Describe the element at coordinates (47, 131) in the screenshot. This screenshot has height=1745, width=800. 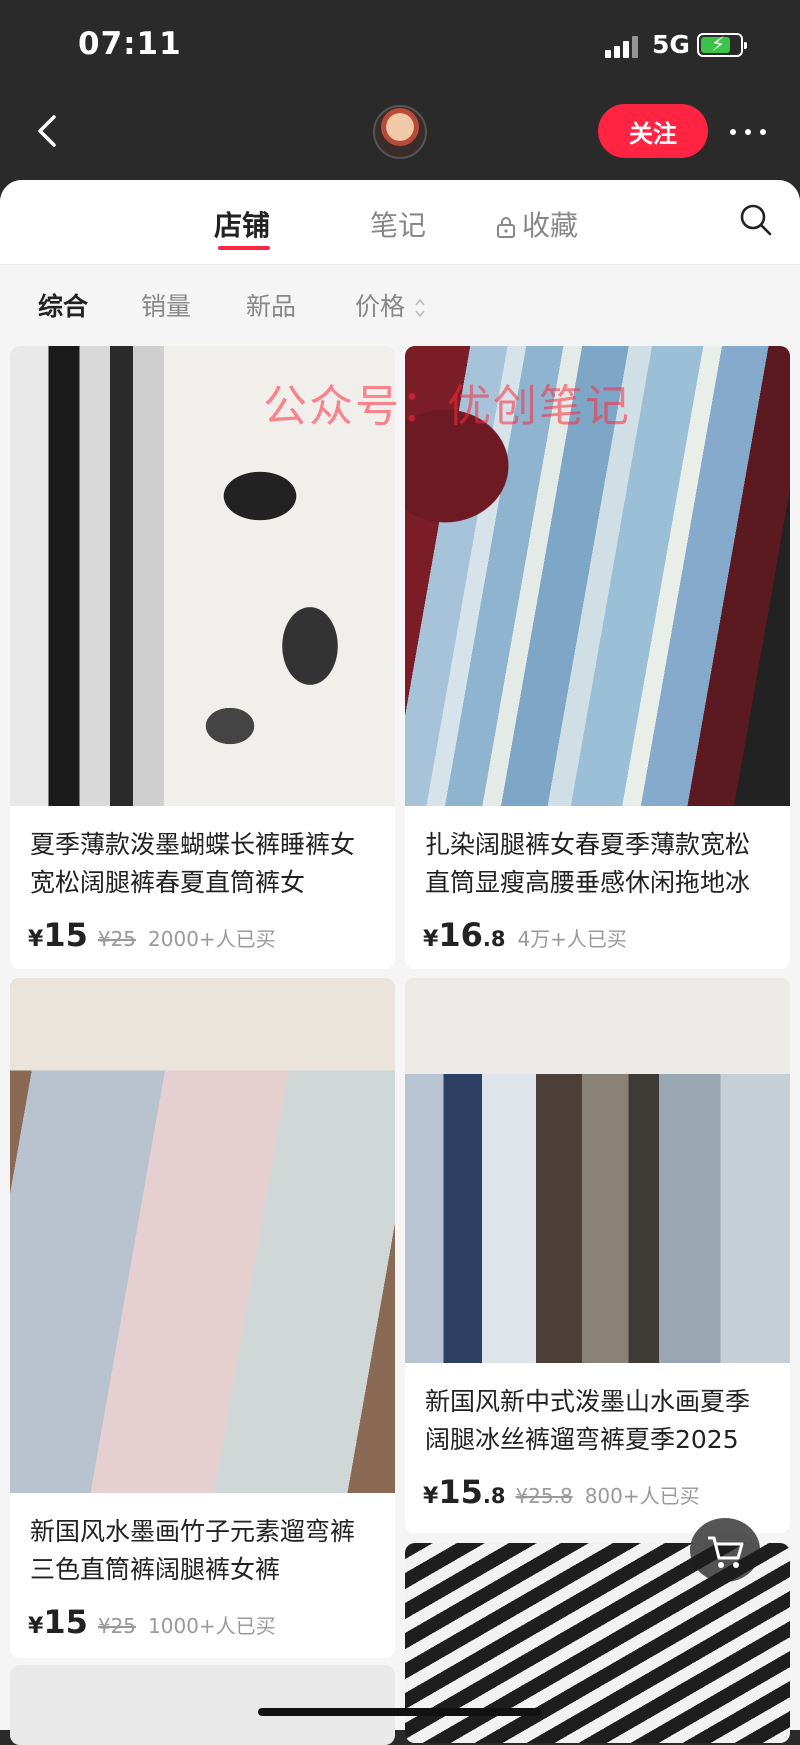
I see `chevron-left-icon` at that location.